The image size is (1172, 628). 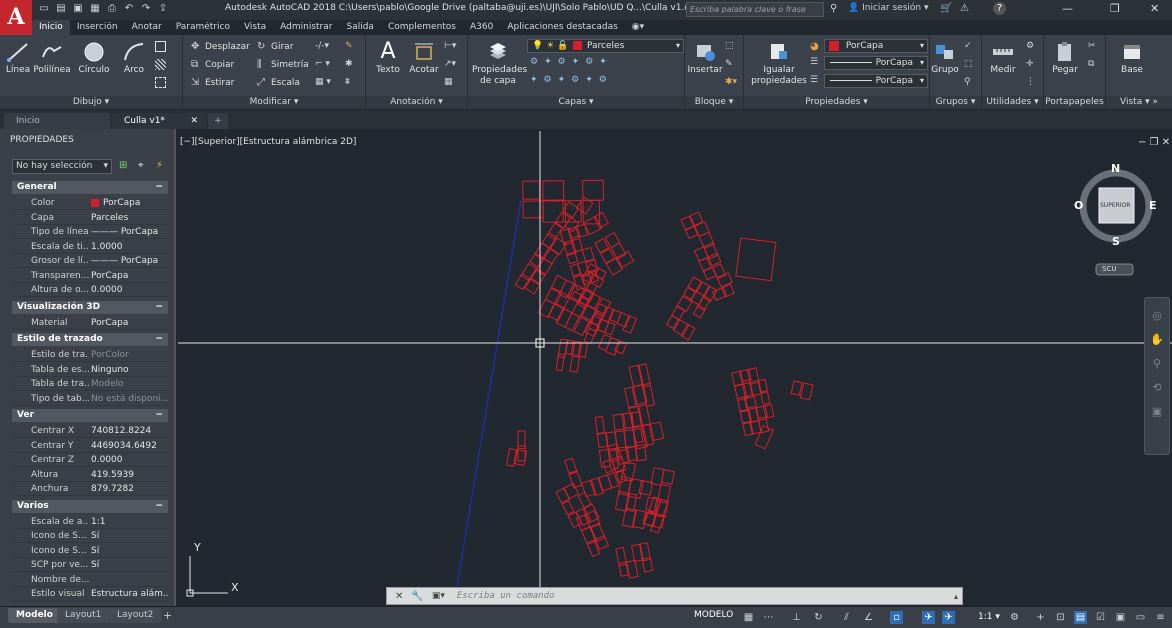 I want to click on tab-vista: Vista, so click(x=255, y=27).